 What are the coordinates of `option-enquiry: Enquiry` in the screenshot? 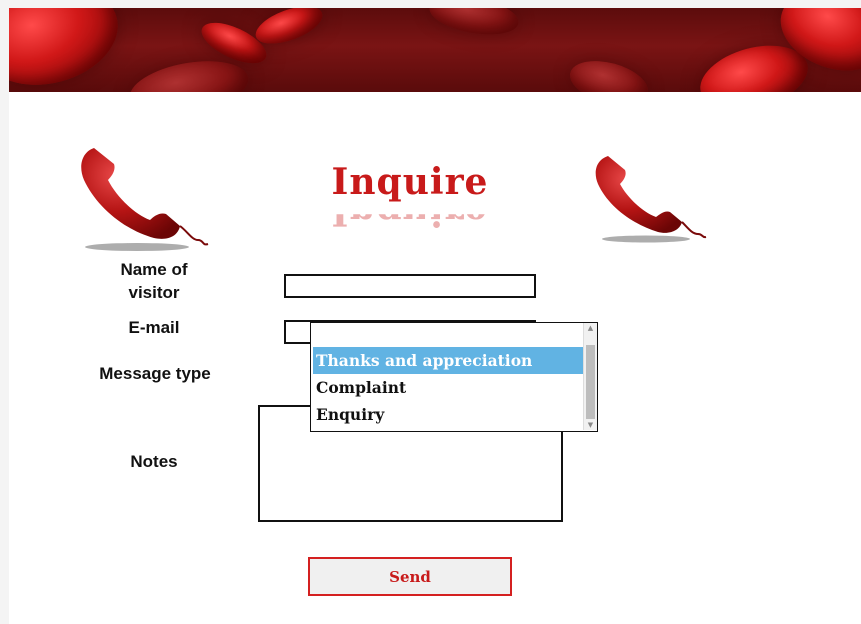 It's located at (449, 414).